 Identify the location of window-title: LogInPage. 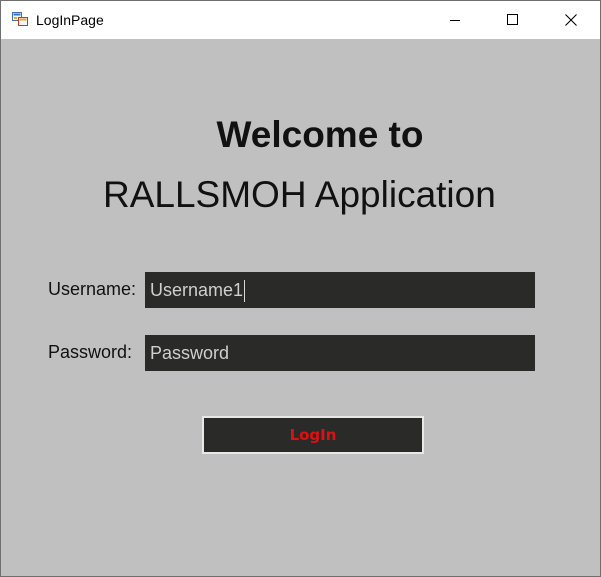
(70, 20).